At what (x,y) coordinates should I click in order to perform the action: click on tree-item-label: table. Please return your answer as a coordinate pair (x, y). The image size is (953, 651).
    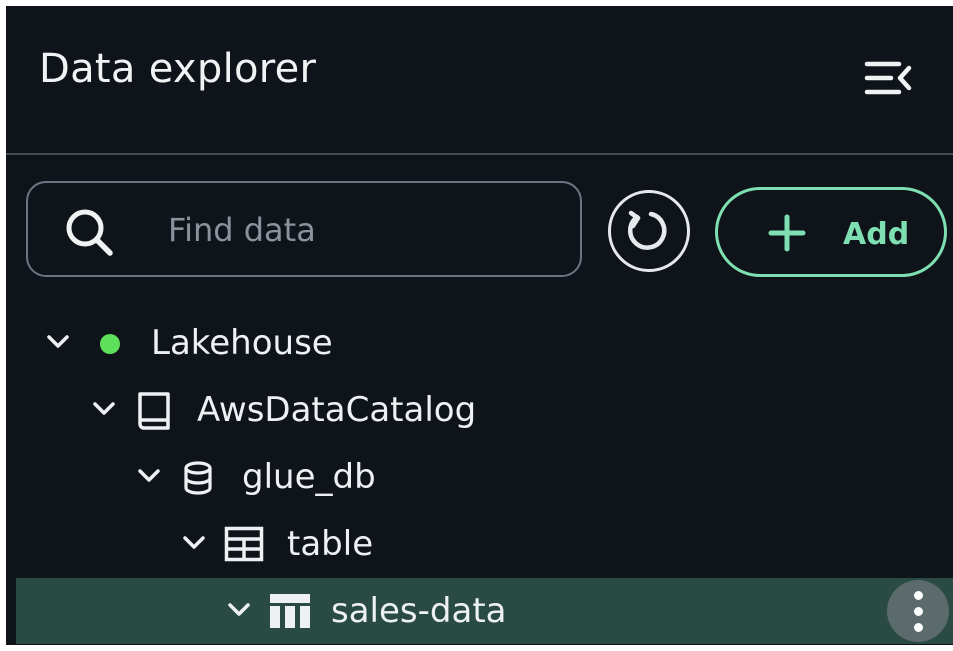
    Looking at the image, I should click on (330, 544).